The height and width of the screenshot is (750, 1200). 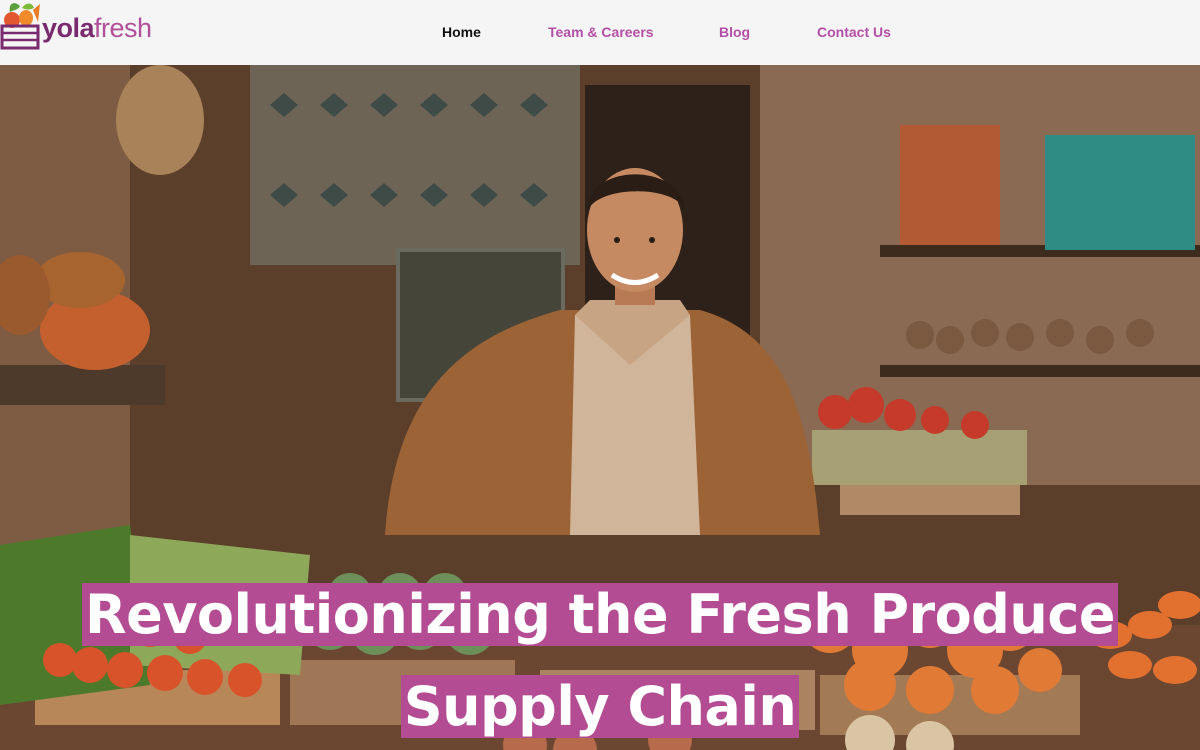 What do you see at coordinates (734, 32) in the screenshot?
I see `nav-blog-link: Blog` at bounding box center [734, 32].